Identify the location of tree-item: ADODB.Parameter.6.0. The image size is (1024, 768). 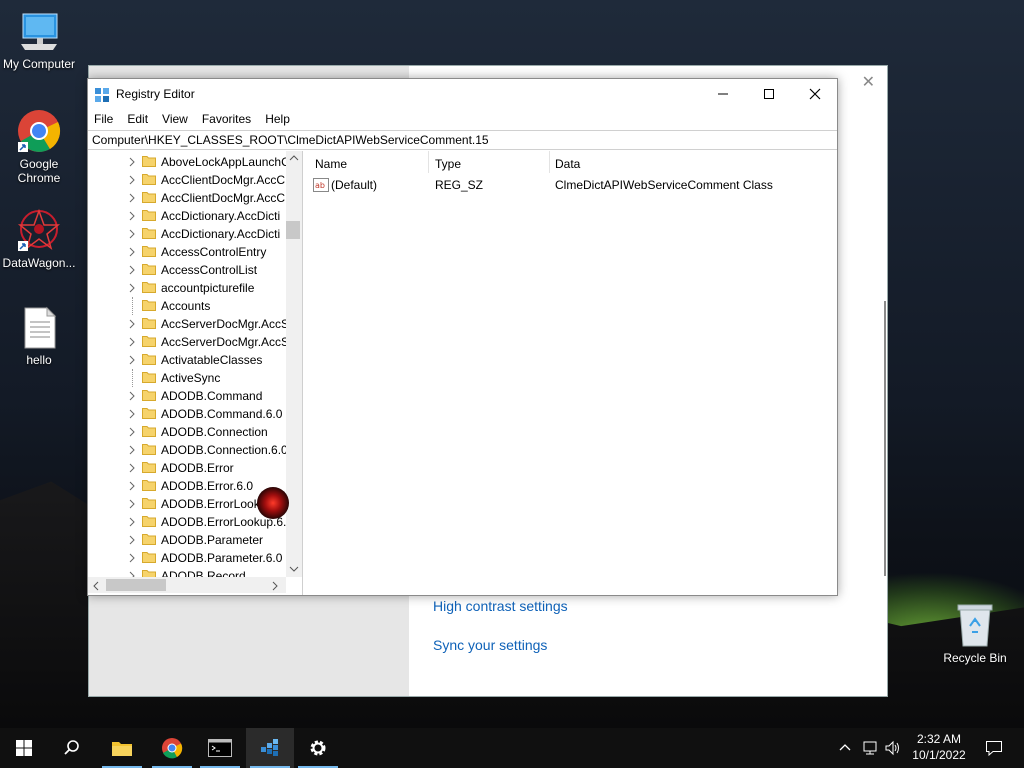
(187, 558).